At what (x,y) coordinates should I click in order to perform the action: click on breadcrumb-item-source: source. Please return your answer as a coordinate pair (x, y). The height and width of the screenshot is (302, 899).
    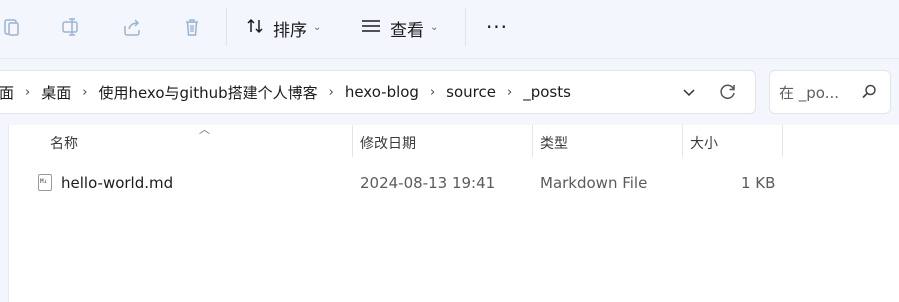
    Looking at the image, I should click on (471, 92).